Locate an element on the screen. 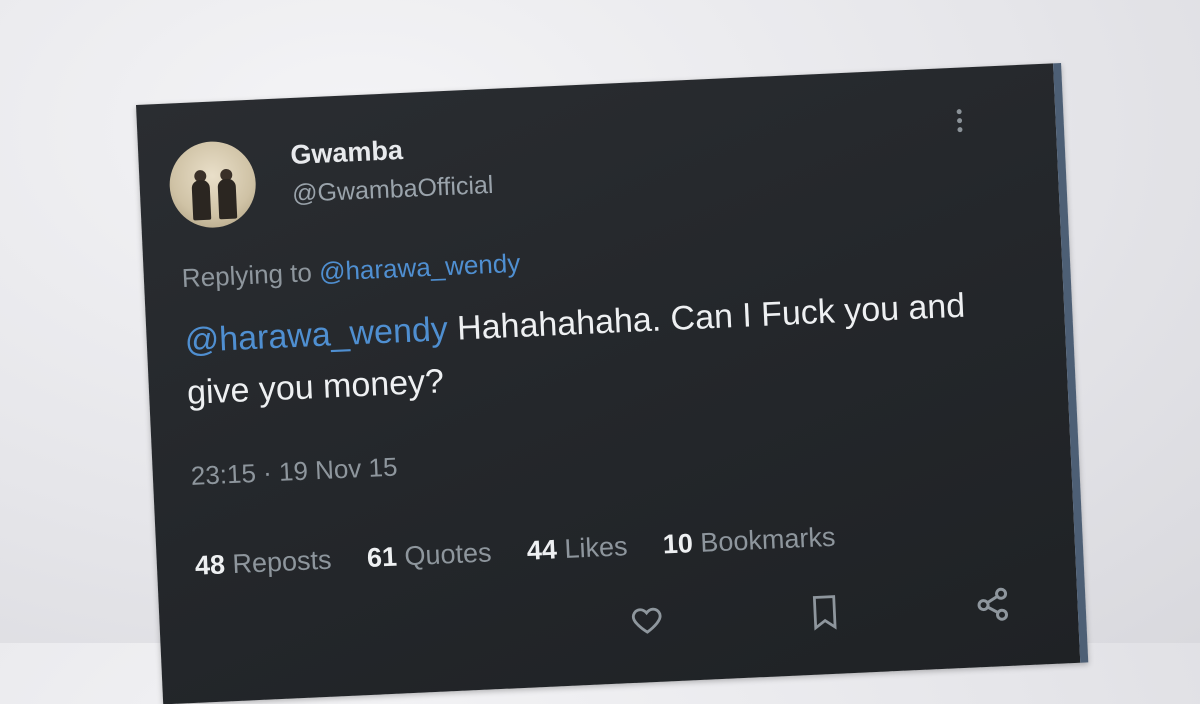 The height and width of the screenshot is (704, 1200). quotes-label: Quotes is located at coordinates (448, 554).